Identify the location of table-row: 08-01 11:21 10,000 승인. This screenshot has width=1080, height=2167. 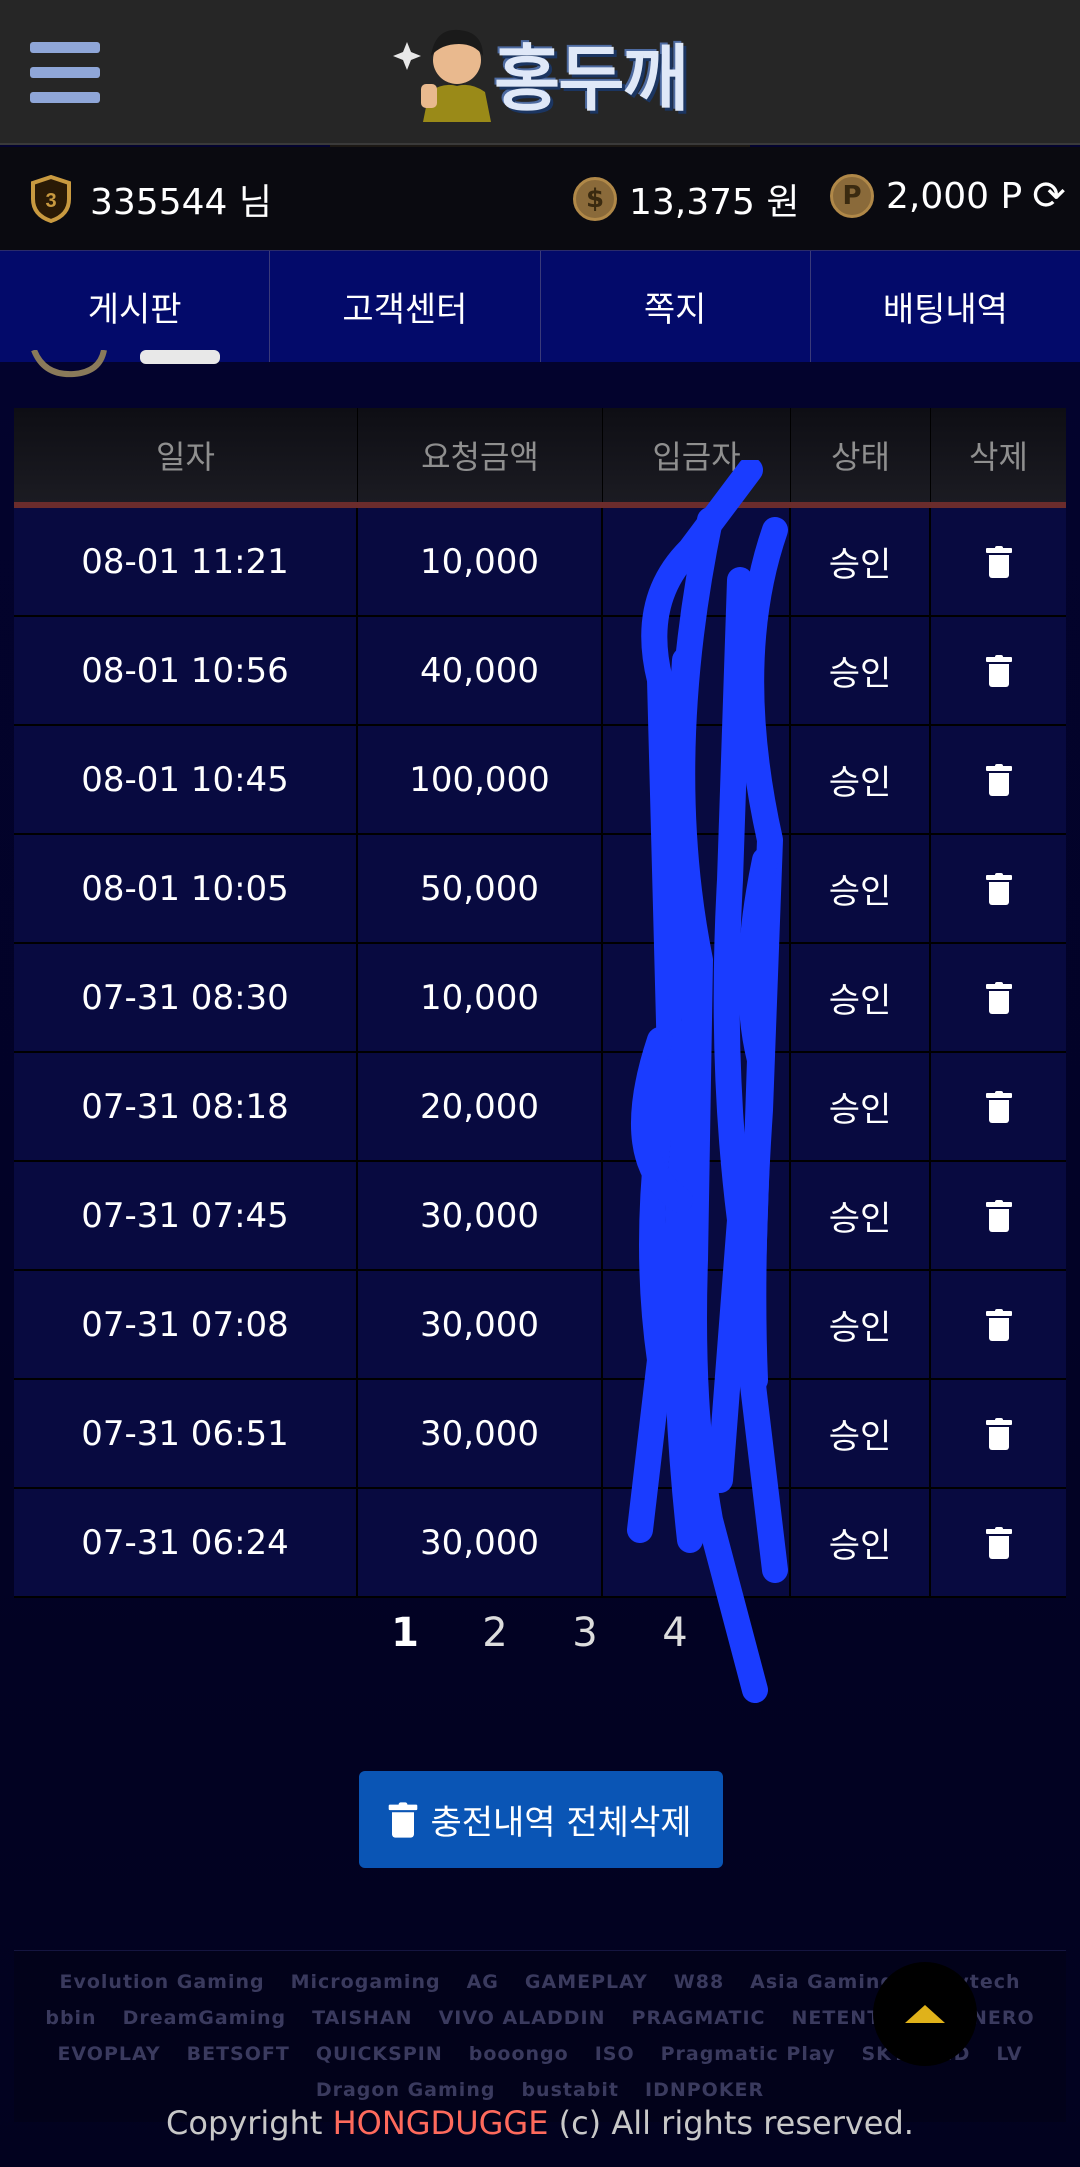
(540, 562).